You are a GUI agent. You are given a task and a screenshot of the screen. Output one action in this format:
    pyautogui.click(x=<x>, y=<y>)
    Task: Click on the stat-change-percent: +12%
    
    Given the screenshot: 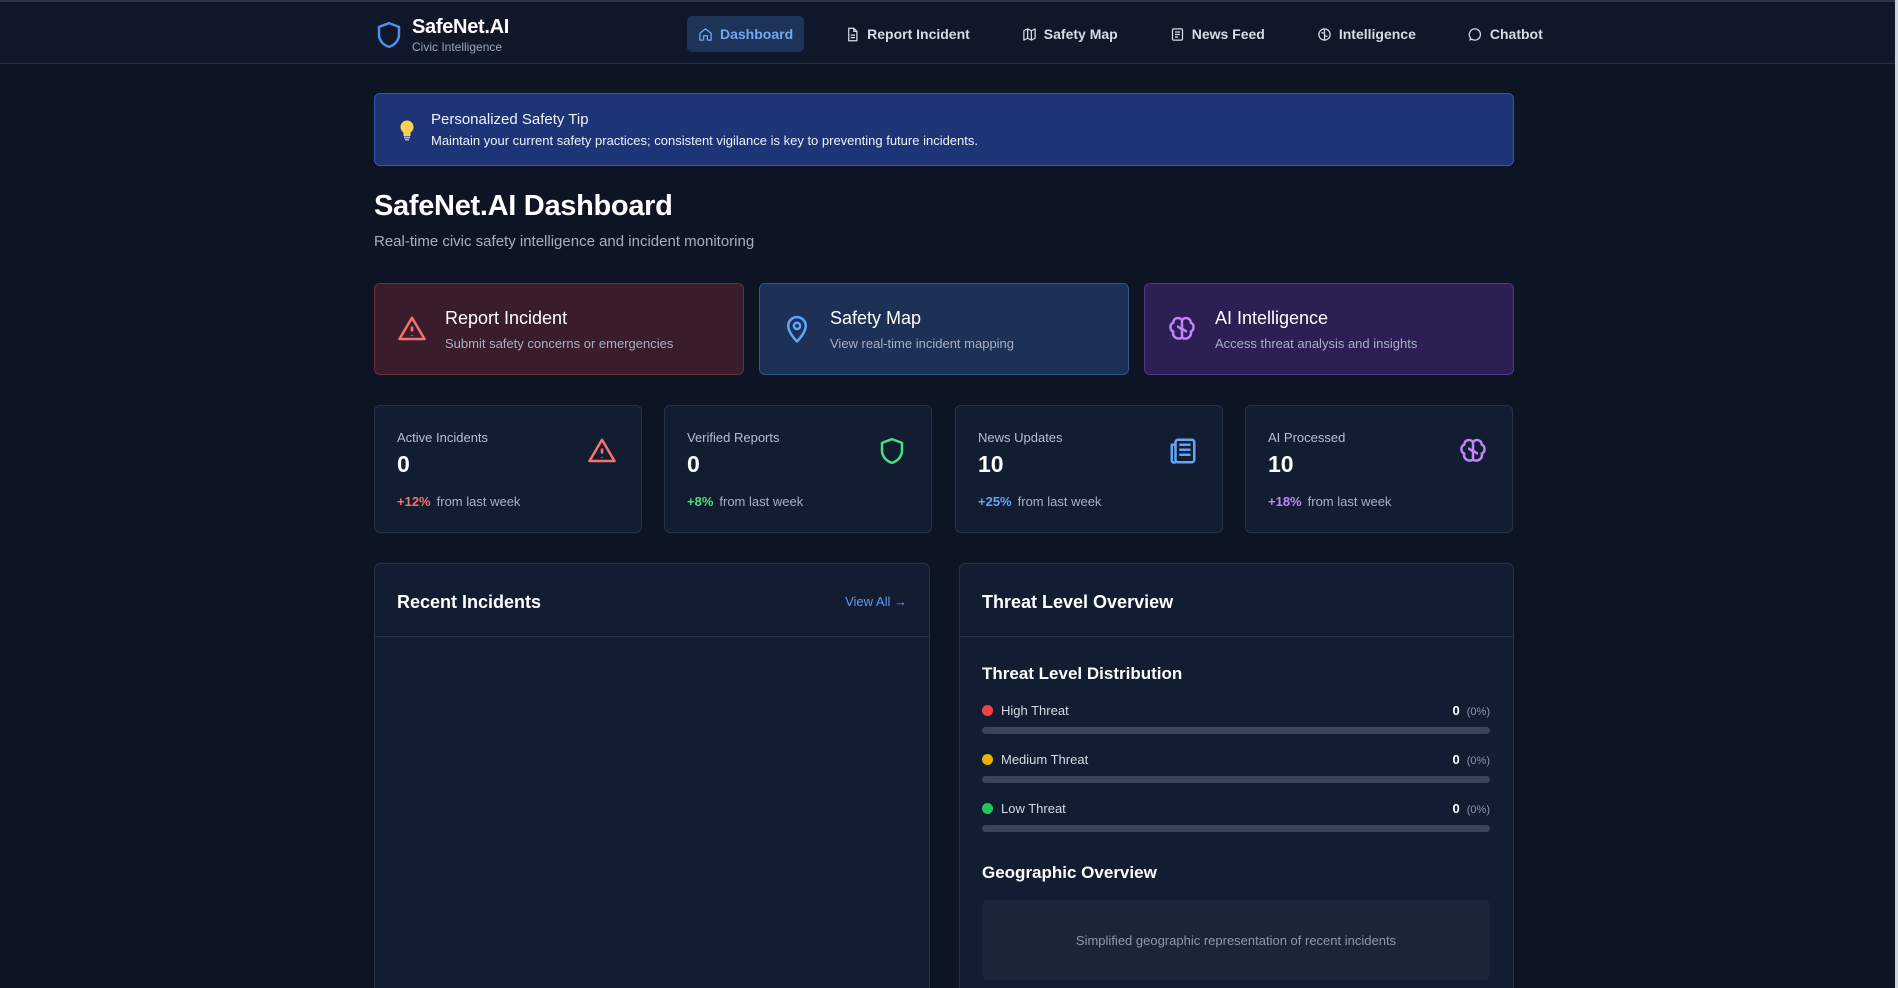 What is the action you would take?
    pyautogui.click(x=414, y=501)
    